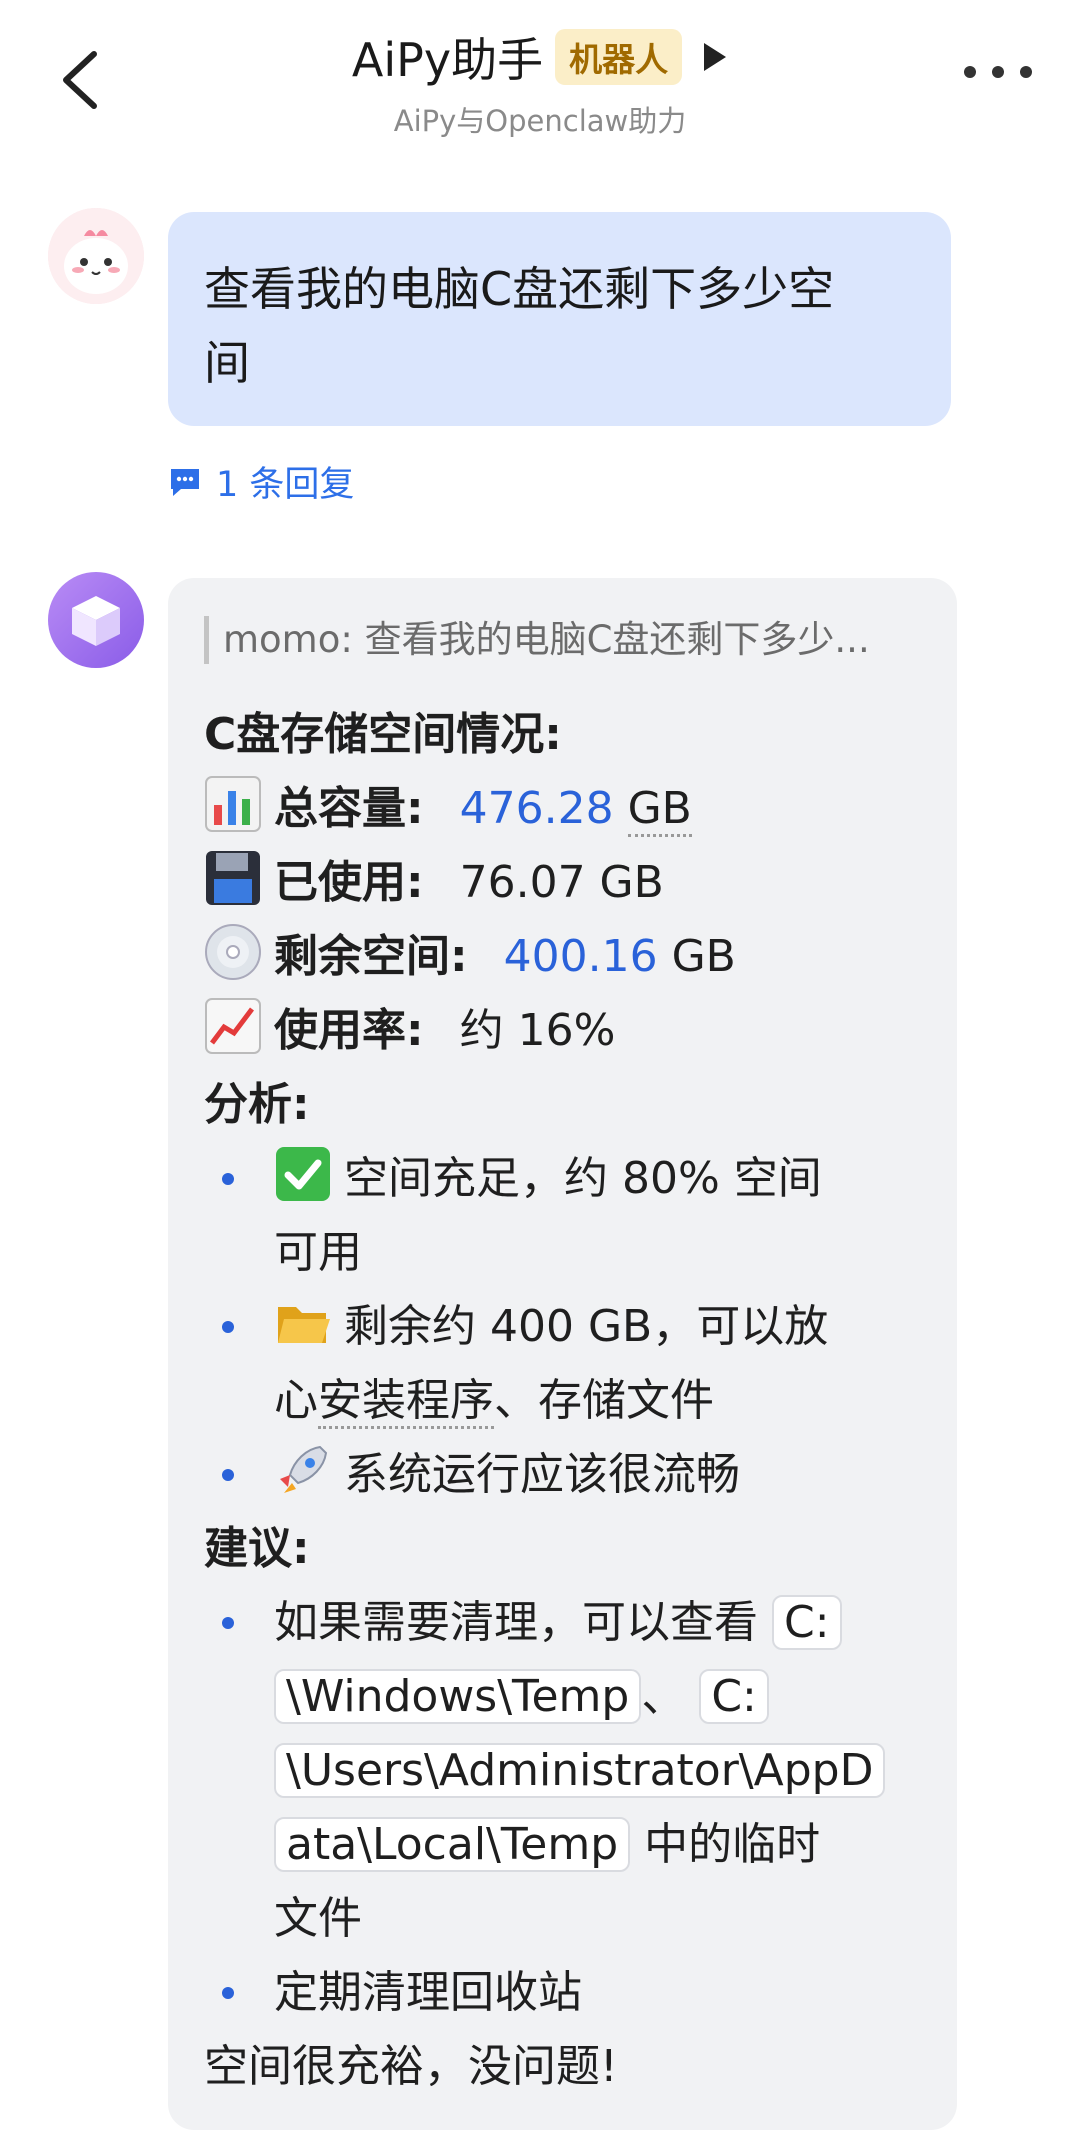 This screenshot has height=2146, width=1080. What do you see at coordinates (564, 1216) in the screenshot?
I see `analysis-item: 空间充足，约 80% 空间 可用` at bounding box center [564, 1216].